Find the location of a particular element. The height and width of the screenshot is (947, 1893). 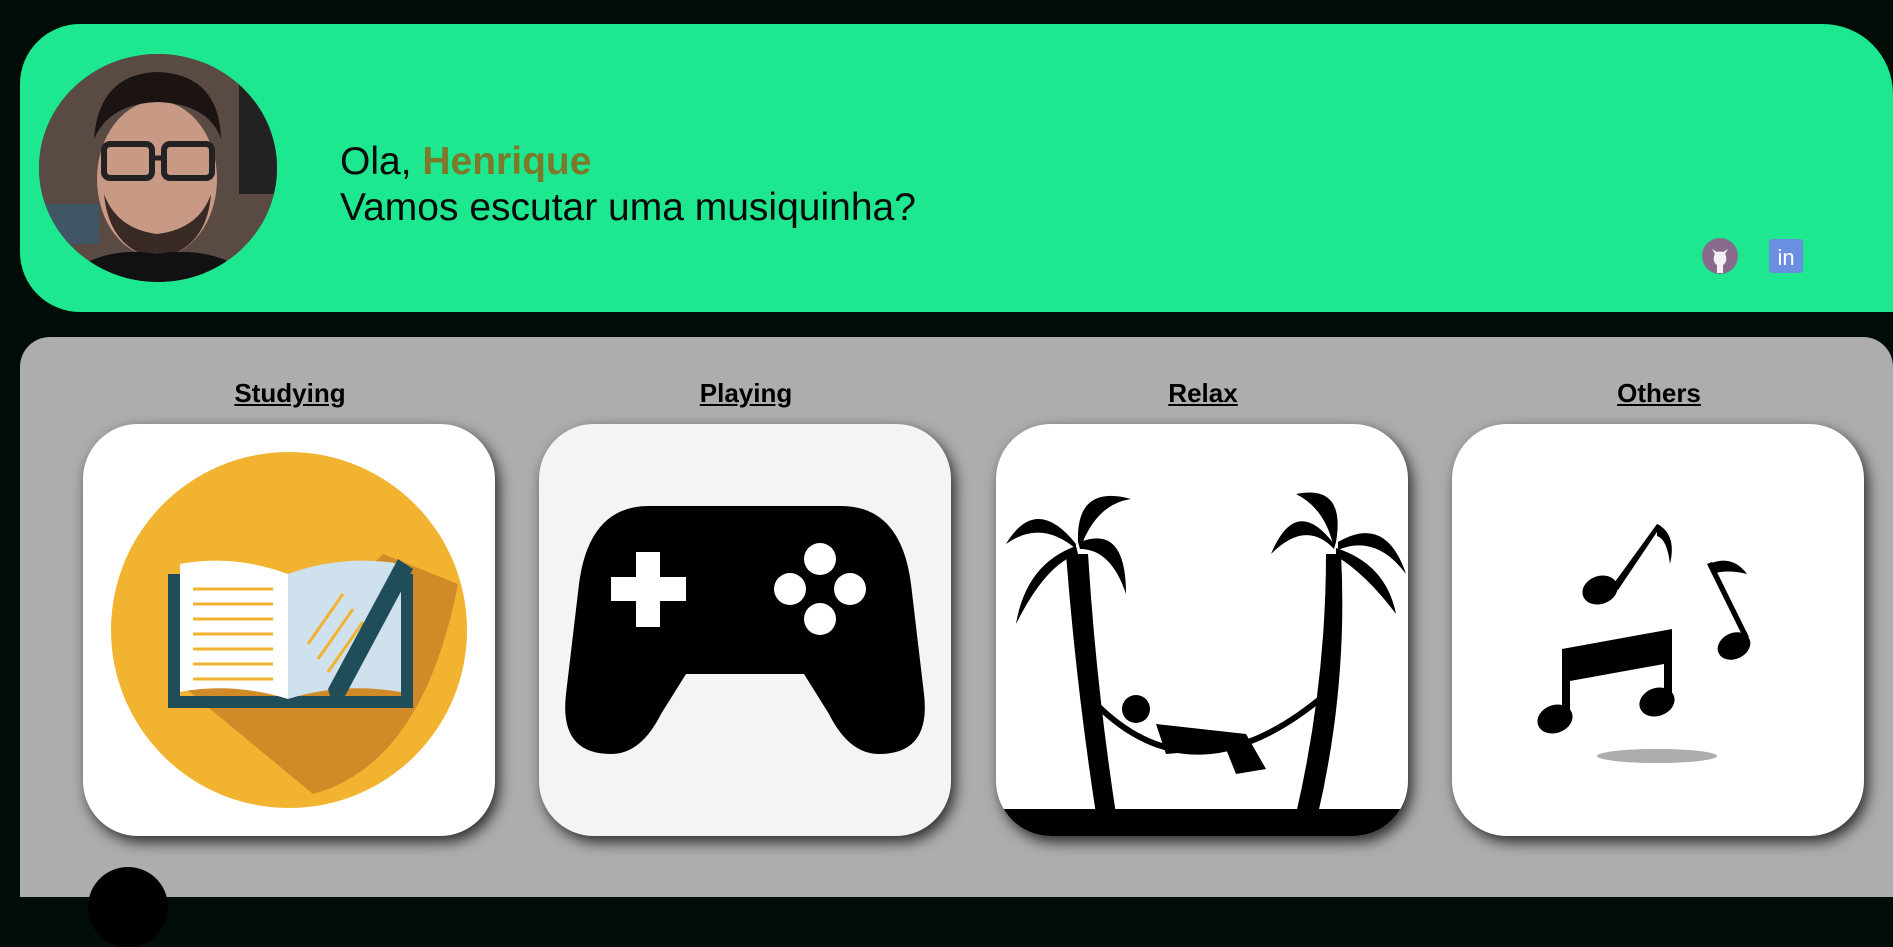

category-playing: Playing is located at coordinates (746, 606).